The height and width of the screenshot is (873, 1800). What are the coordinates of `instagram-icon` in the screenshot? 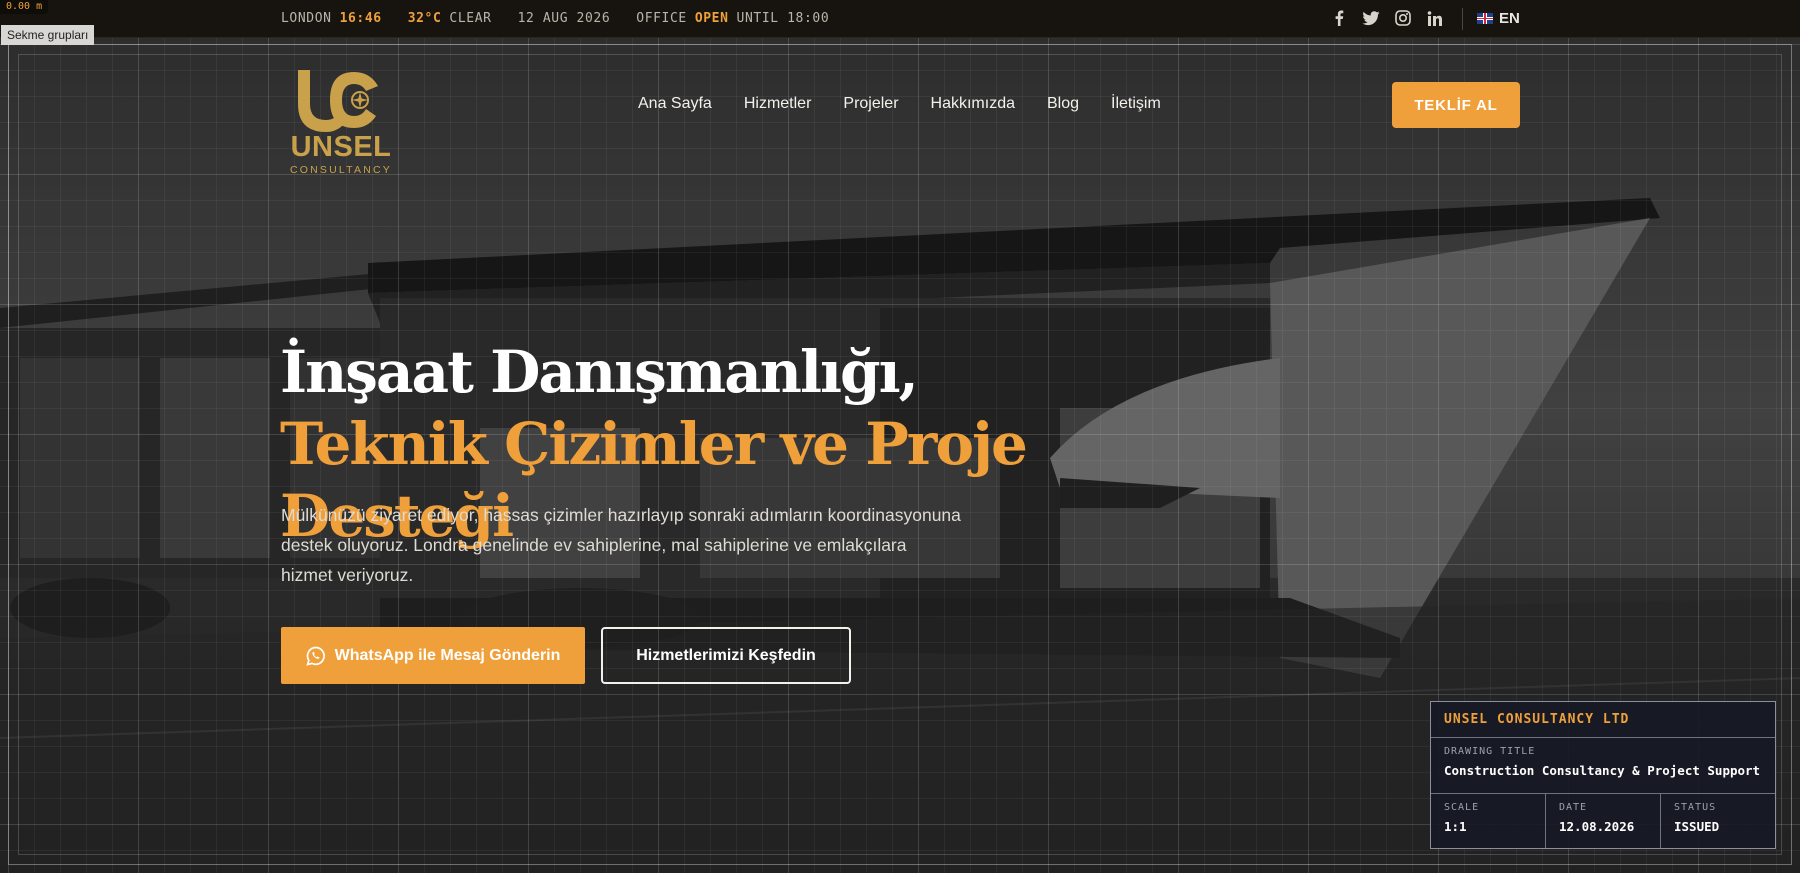 It's located at (1403, 18).